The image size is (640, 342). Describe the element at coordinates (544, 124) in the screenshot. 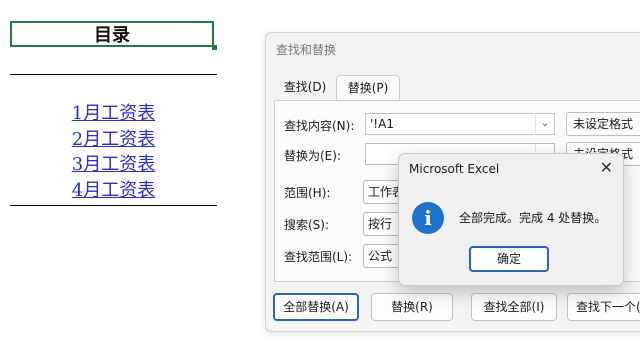

I see `chevron-down-icon: ⌄` at that location.